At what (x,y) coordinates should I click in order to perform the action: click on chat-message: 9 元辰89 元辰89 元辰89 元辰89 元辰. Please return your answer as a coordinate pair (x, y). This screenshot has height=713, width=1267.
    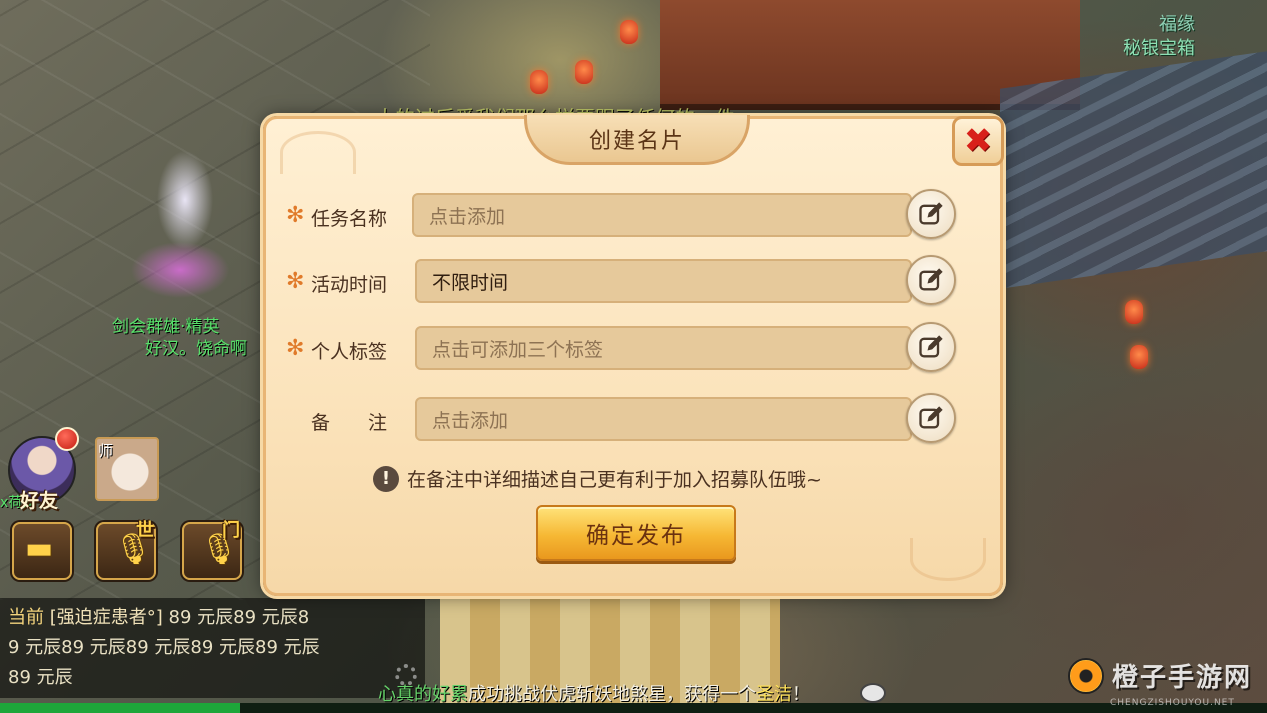
    Looking at the image, I should click on (164, 647).